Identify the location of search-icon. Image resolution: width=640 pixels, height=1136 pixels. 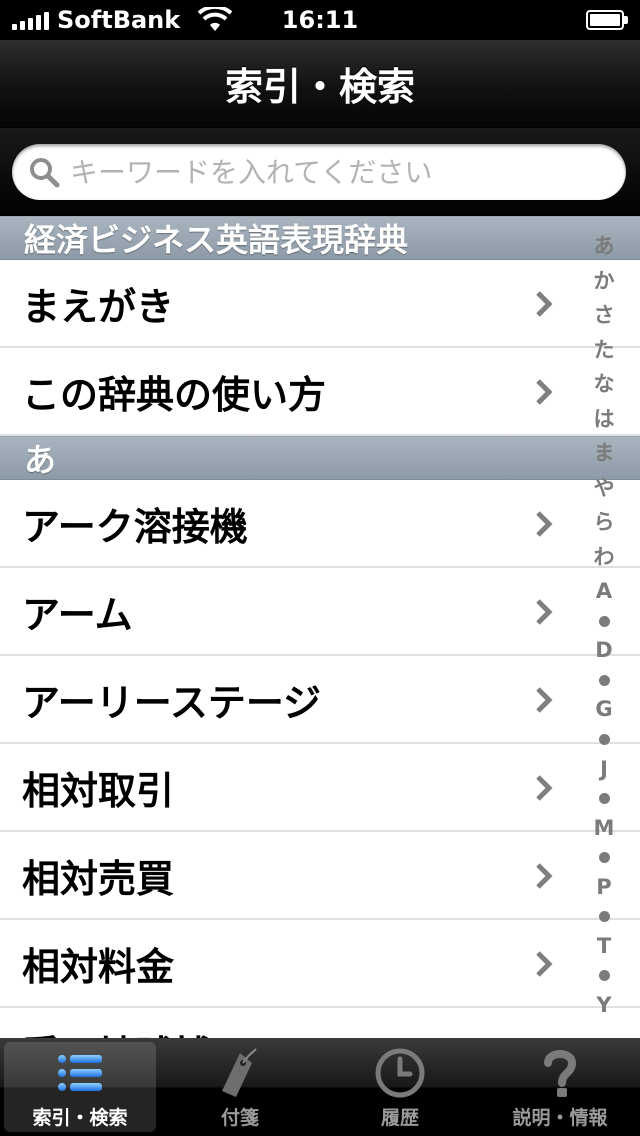
(45, 173).